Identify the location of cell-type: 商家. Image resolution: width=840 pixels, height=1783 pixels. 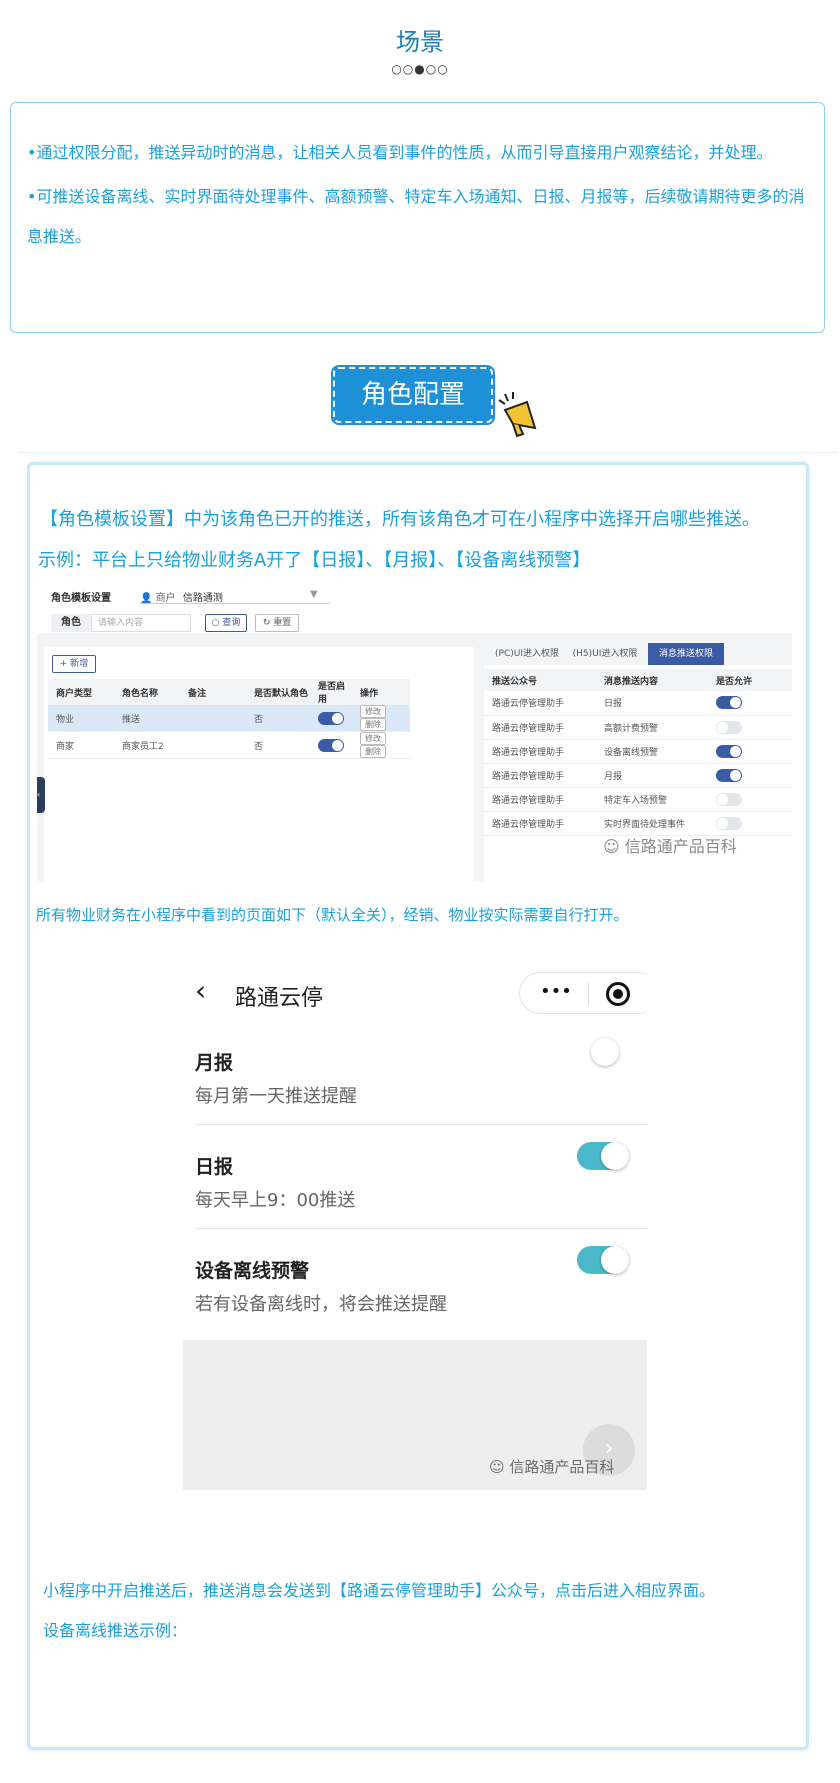
(81, 745).